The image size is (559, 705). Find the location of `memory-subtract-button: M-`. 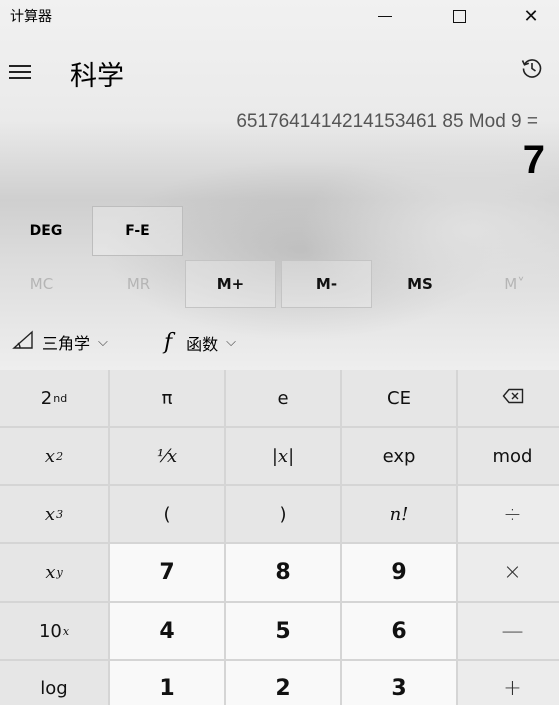

memory-subtract-button: M- is located at coordinates (326, 284).